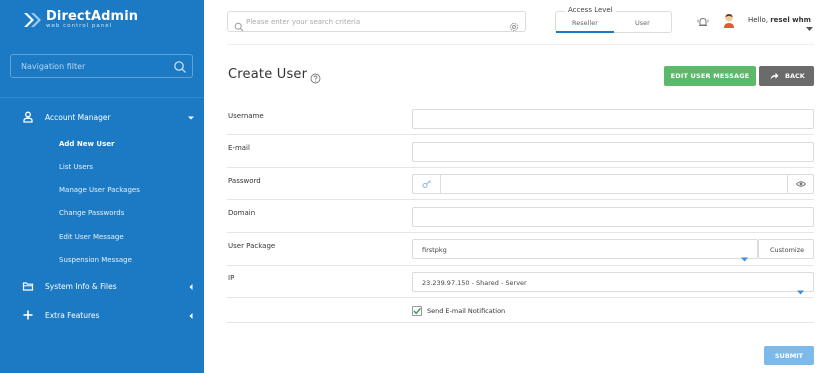 This screenshot has width=834, height=373. Describe the element at coordinates (91, 237) in the screenshot. I see `sidebar-item-edit-user-message: Edit User Message` at that location.